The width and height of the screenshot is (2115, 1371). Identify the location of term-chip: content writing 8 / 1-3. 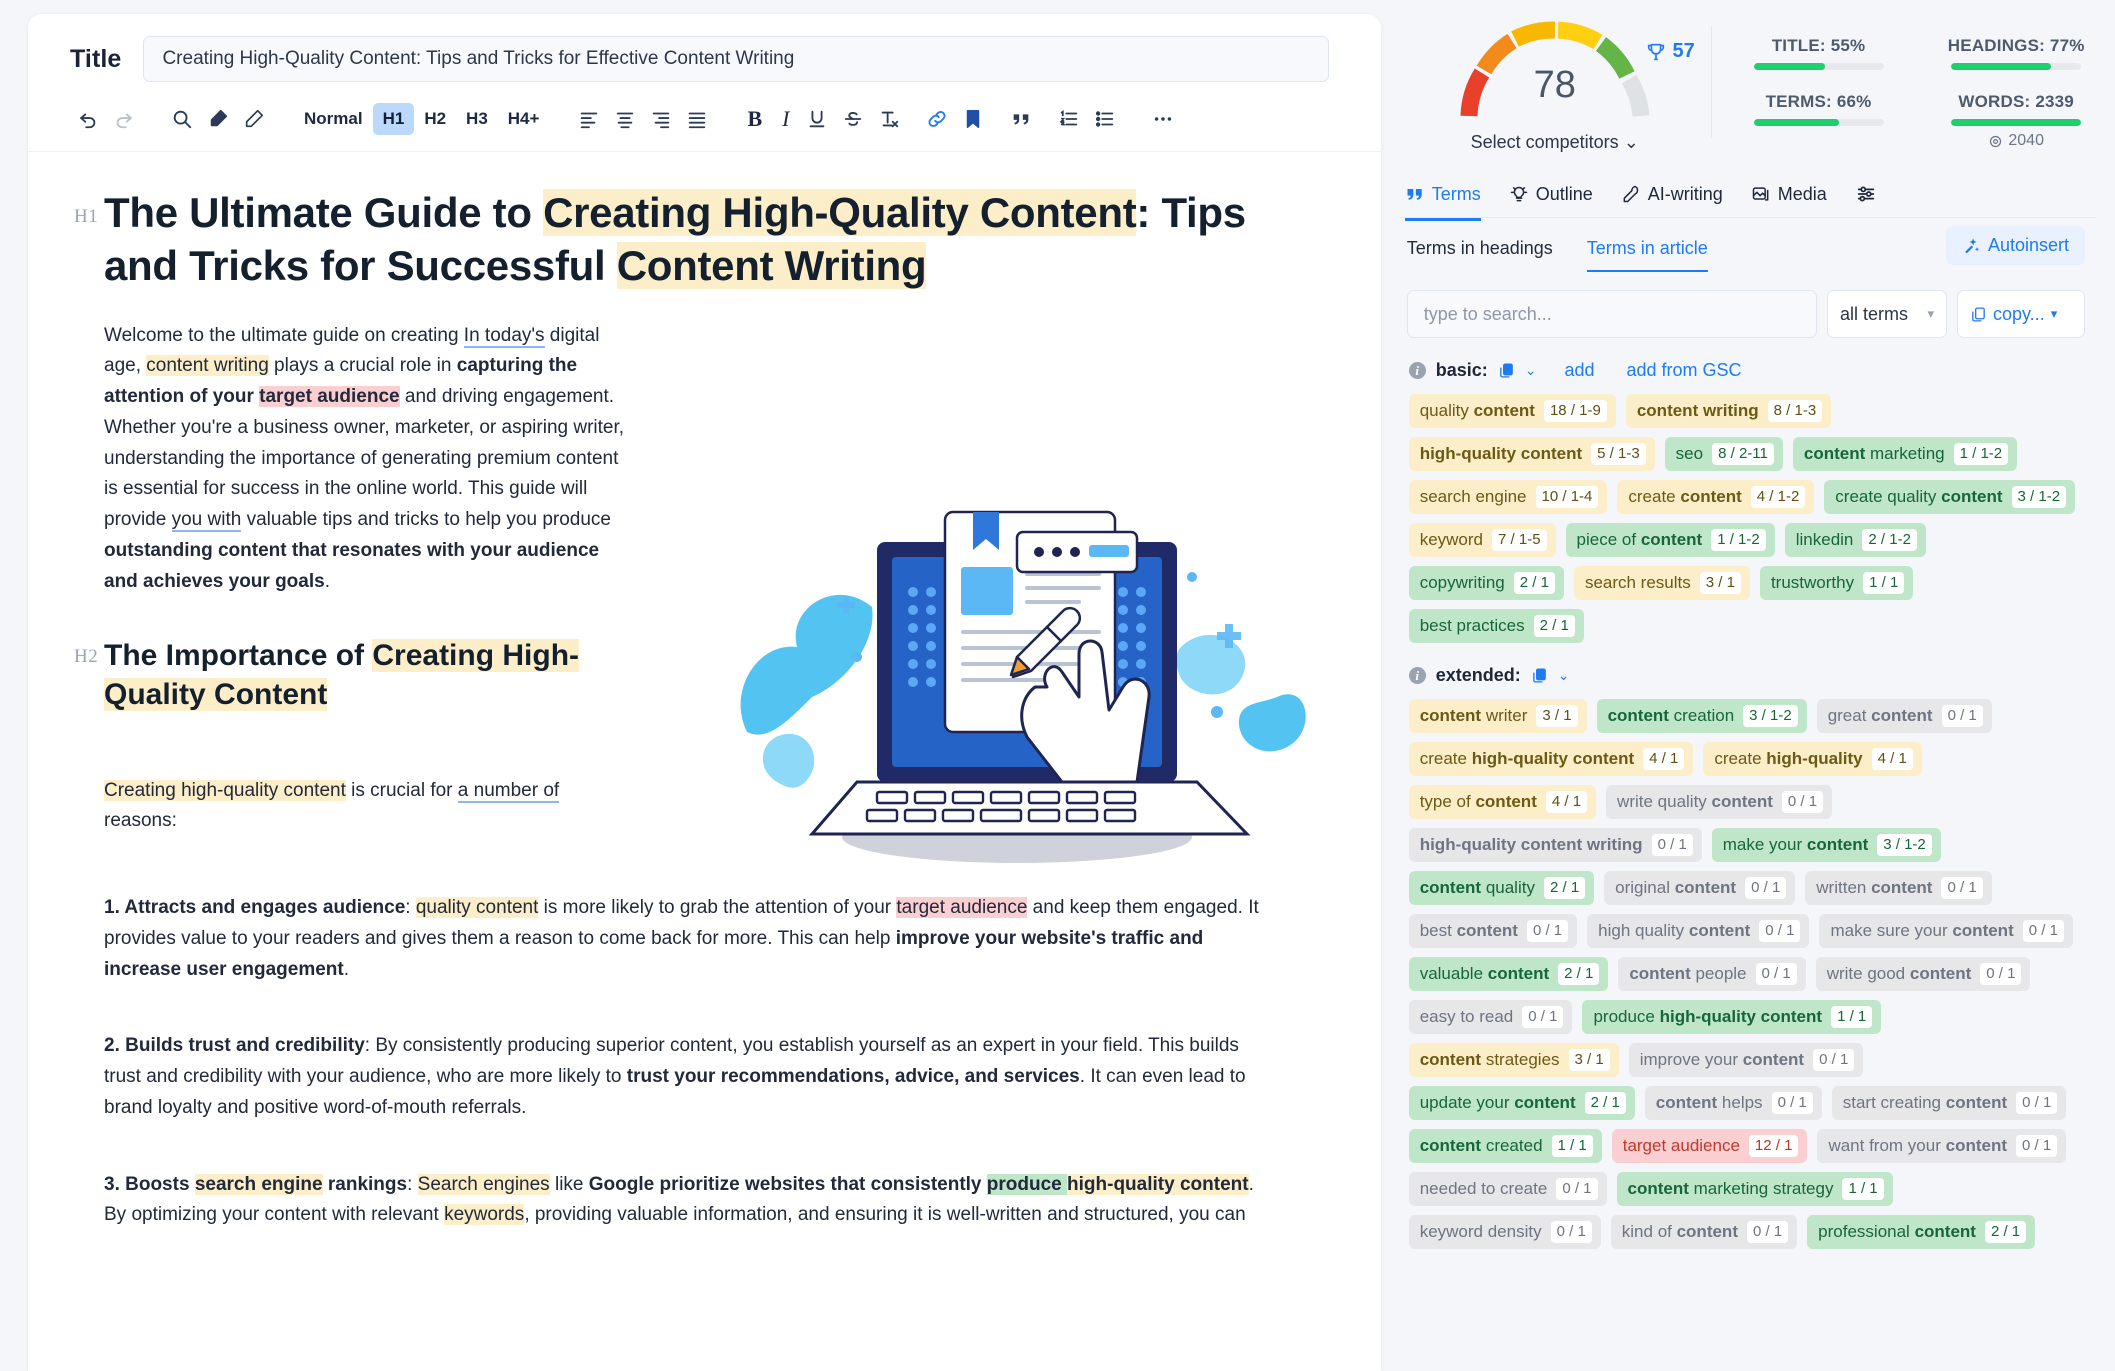
(1728, 411).